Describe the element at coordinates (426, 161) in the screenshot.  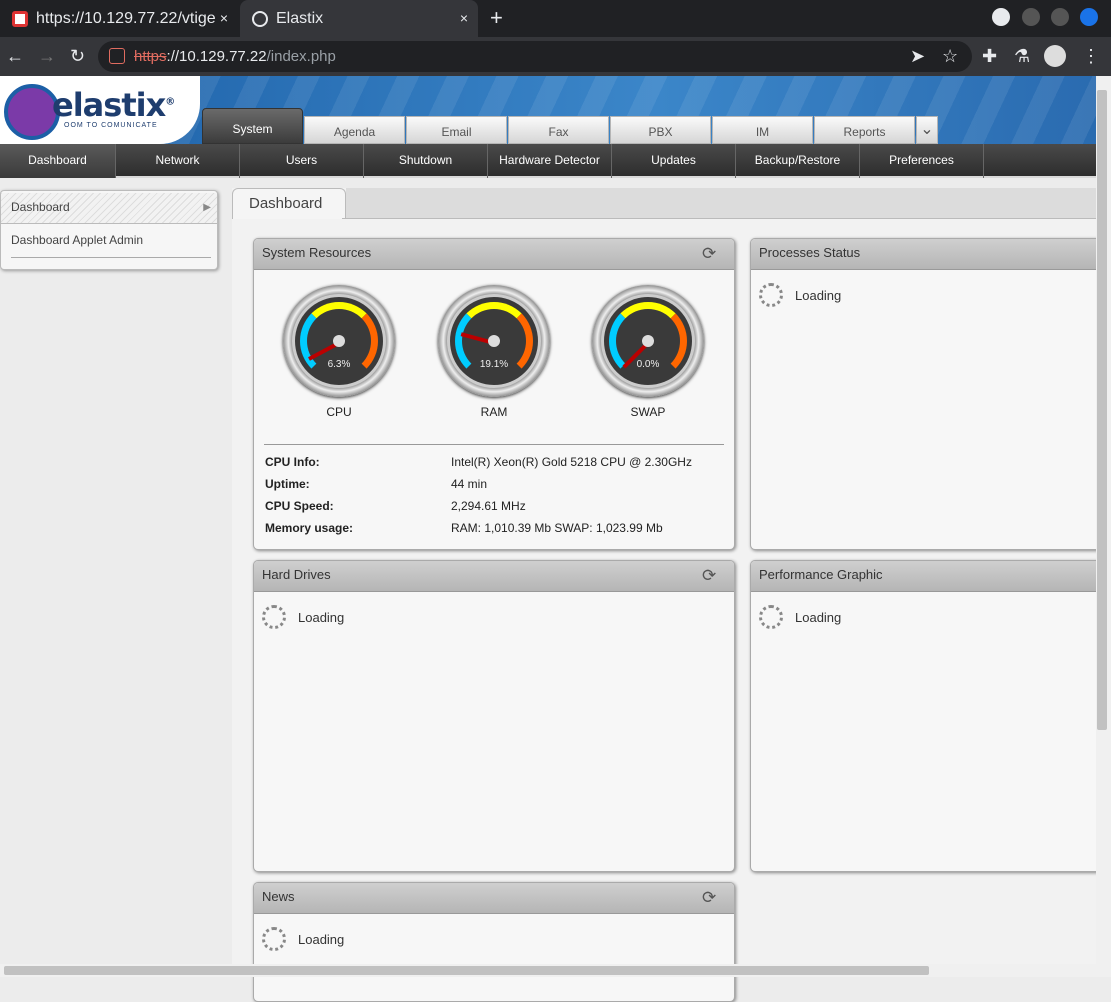
I see `submenu-shutdown: Shutdown` at that location.